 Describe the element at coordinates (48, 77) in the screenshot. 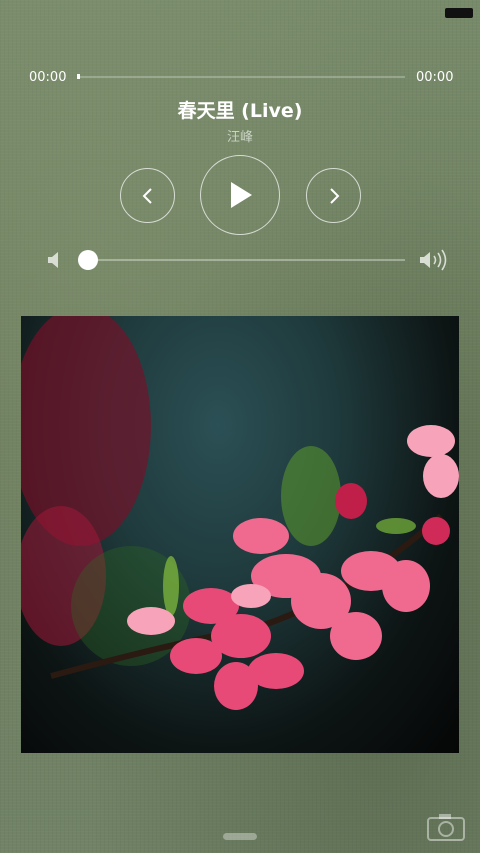

I see `time-elapsed: 00:00` at that location.